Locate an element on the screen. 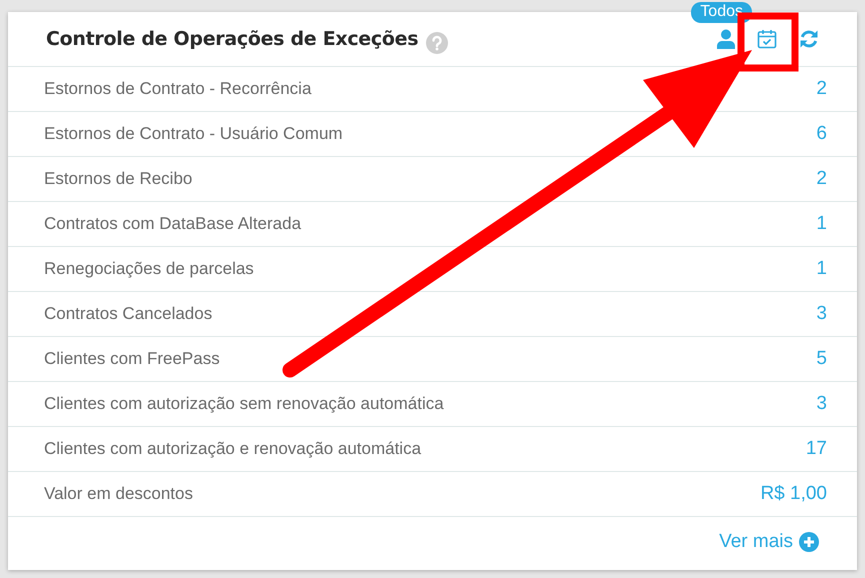 This screenshot has width=865, height=578. plus-icon is located at coordinates (809, 542).